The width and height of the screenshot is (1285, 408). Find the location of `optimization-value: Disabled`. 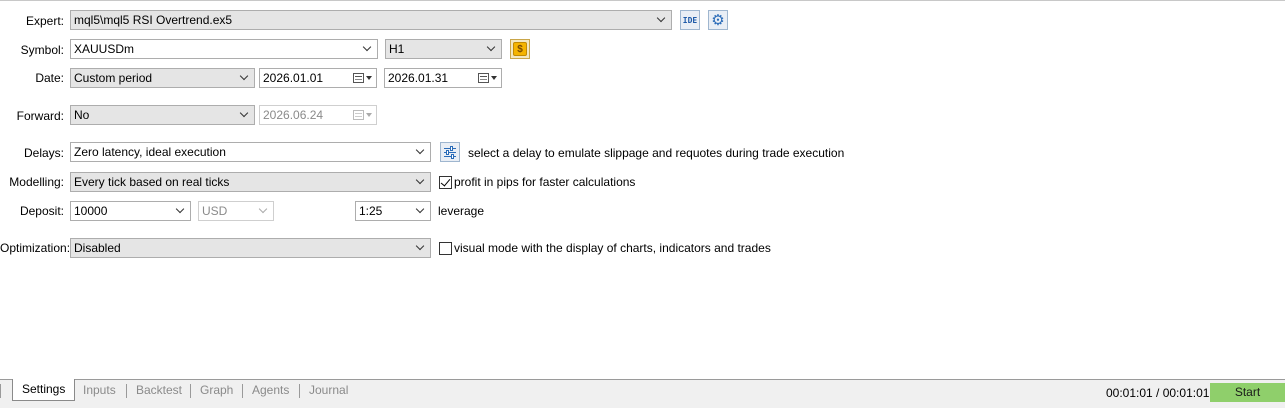

optimization-value: Disabled is located at coordinates (97, 248).